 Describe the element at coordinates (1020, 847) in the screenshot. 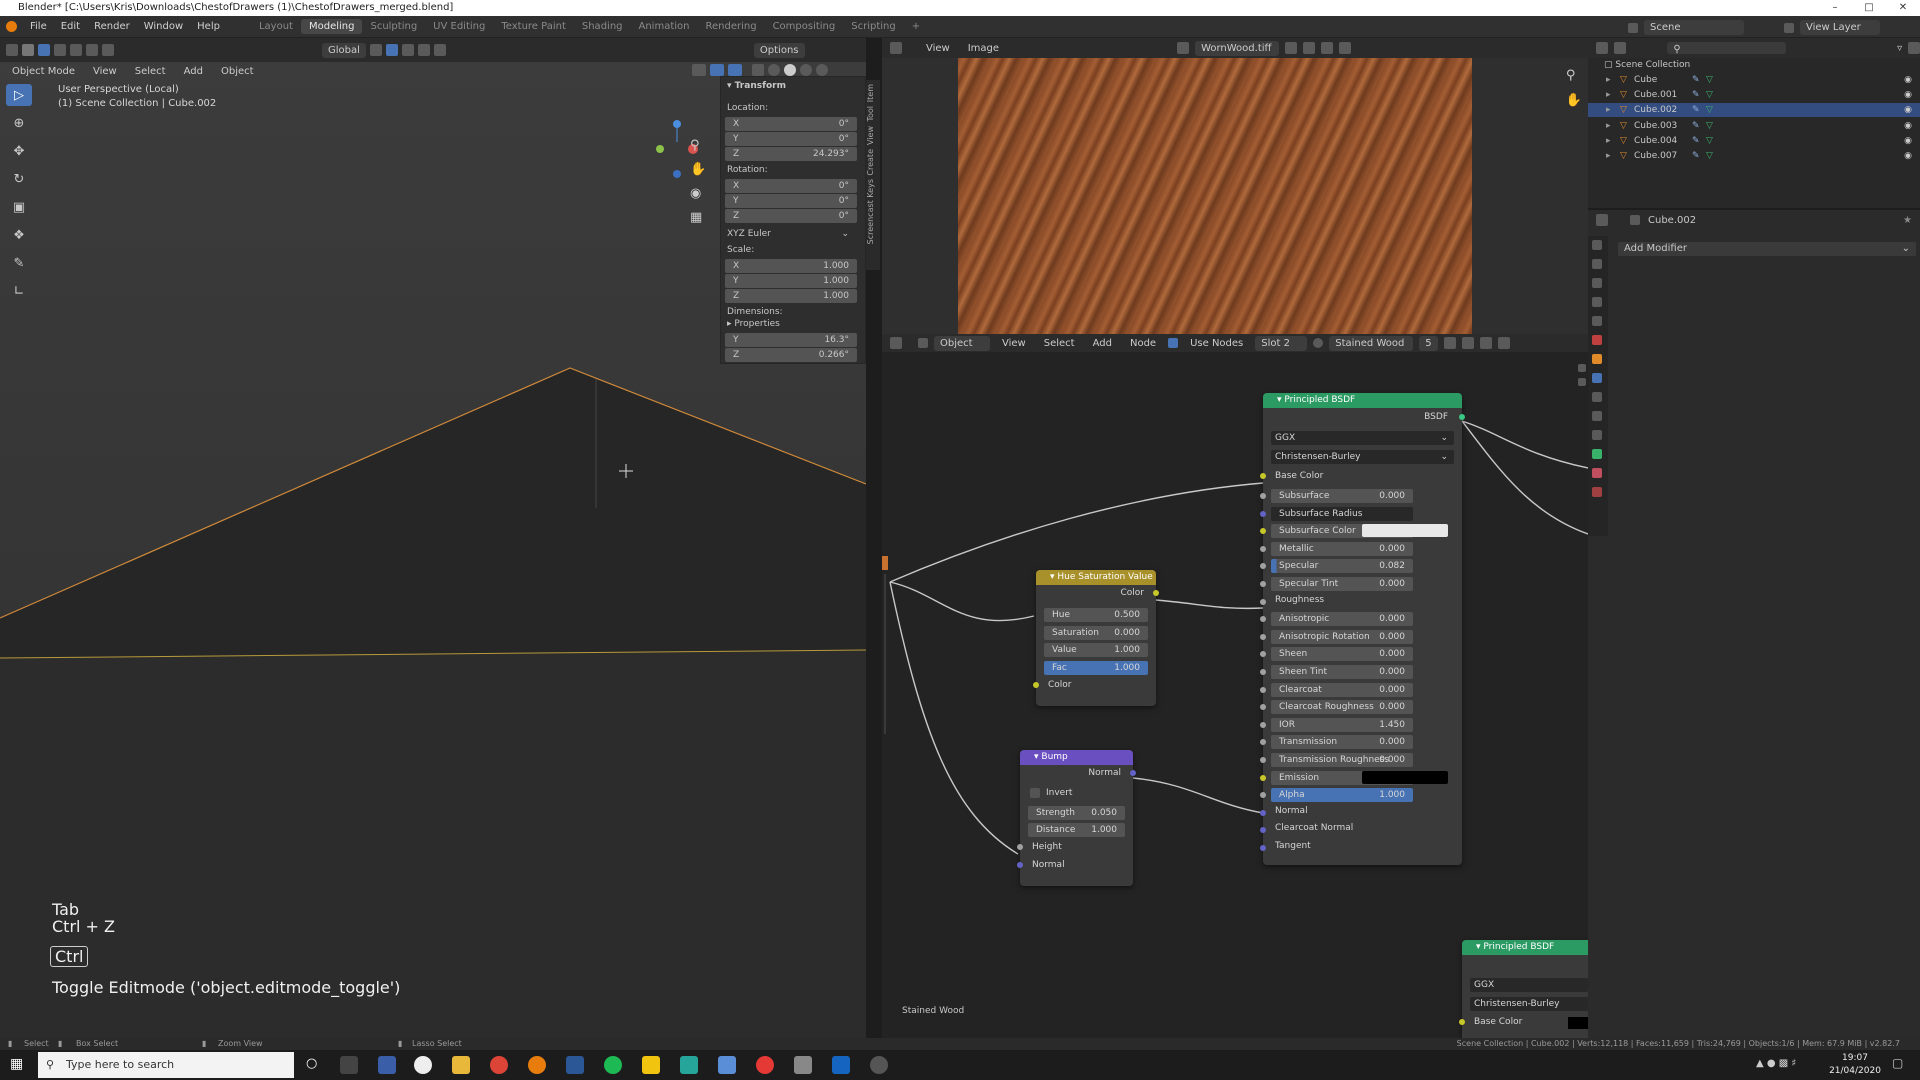

I see `bump-height-socket` at that location.